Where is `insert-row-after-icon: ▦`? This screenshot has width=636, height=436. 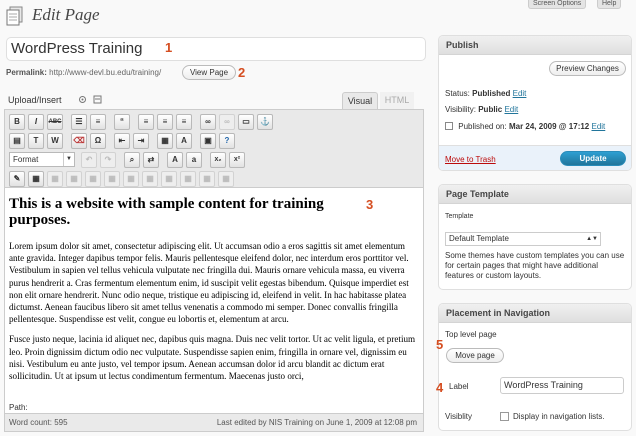
insert-row-after-icon: ▦ is located at coordinates (55, 179).